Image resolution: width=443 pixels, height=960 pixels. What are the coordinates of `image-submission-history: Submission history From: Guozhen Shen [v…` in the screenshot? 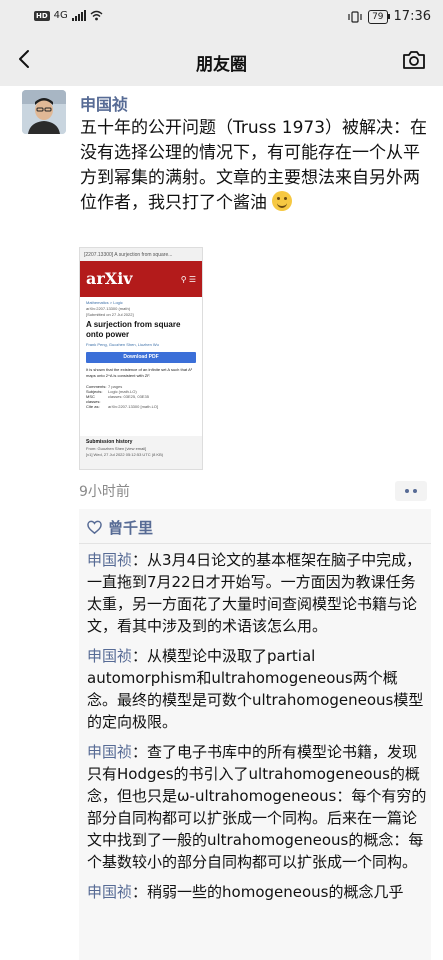 It's located at (141, 452).